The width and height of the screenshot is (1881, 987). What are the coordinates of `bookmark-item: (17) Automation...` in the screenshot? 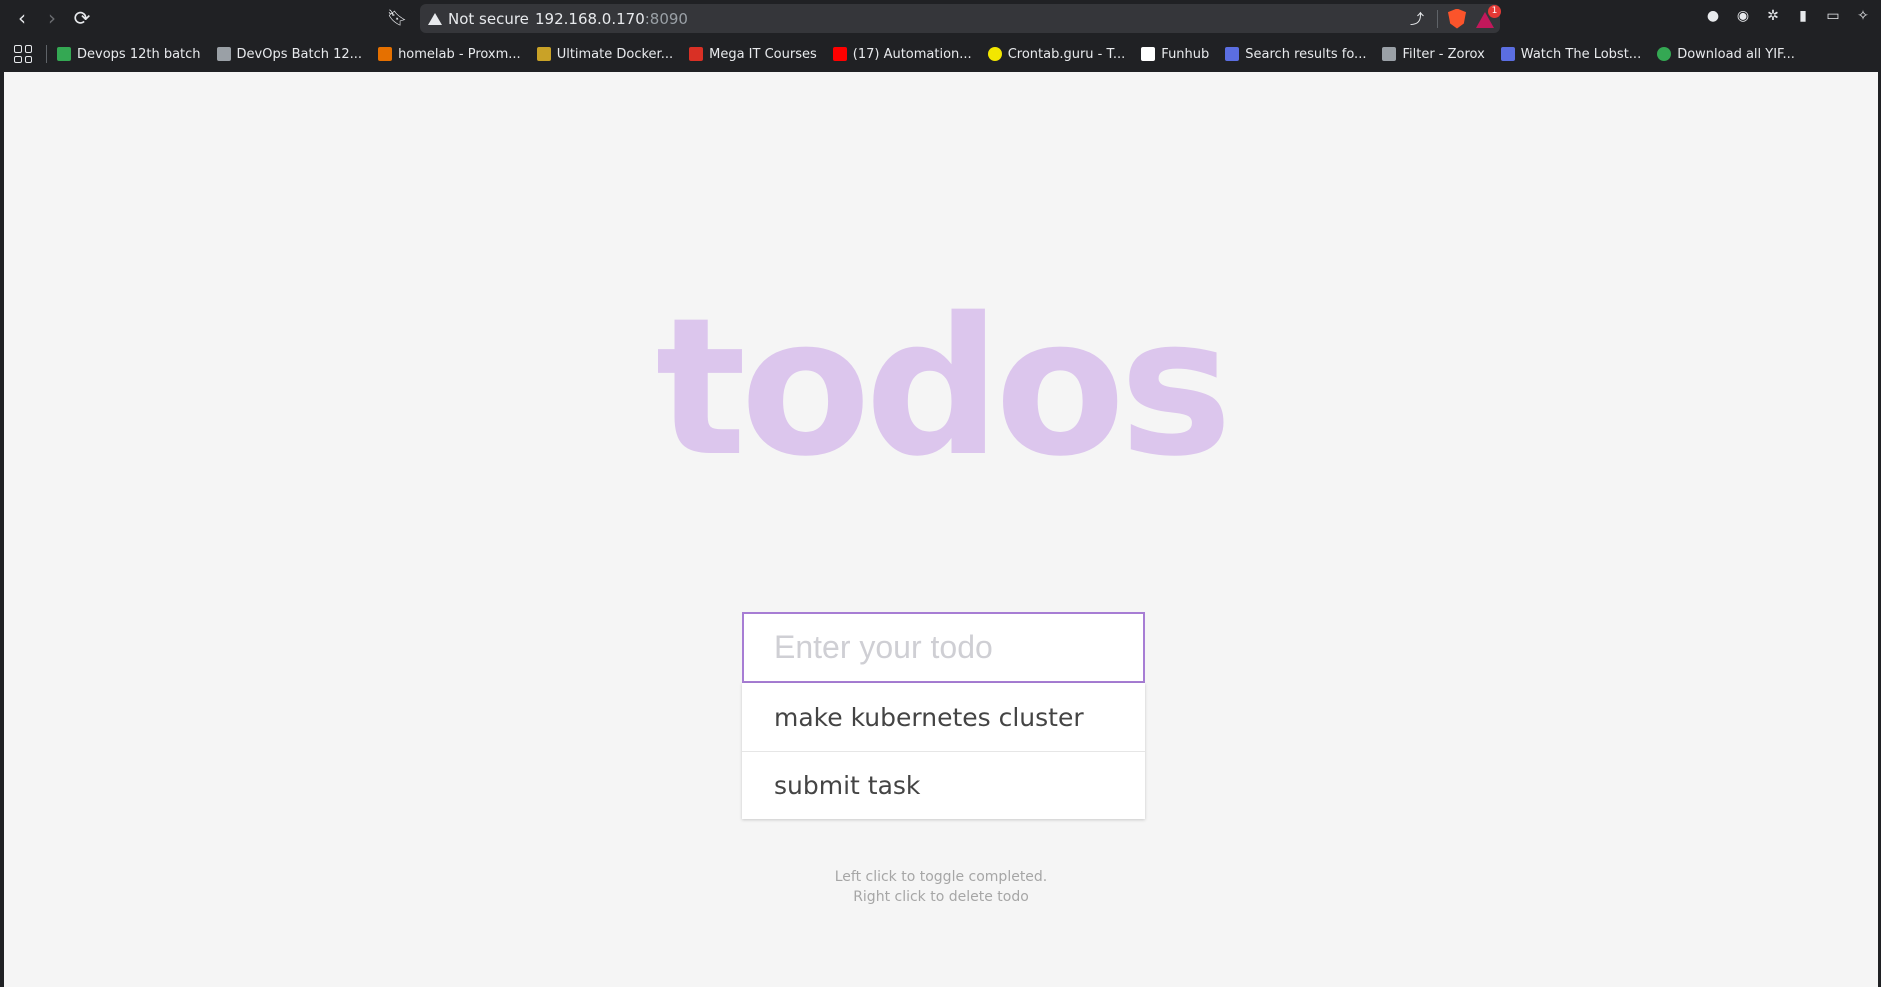 It's located at (902, 54).